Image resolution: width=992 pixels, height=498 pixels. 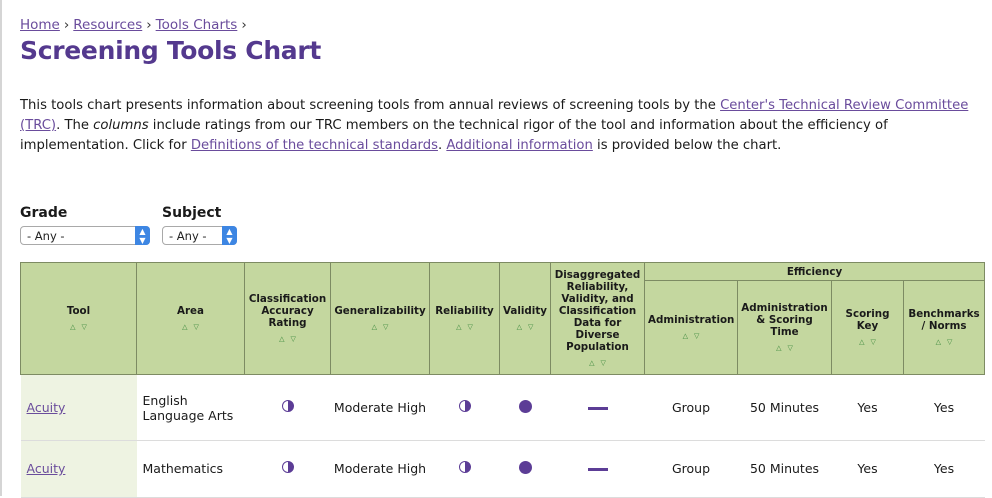 What do you see at coordinates (525, 318) in the screenshot?
I see `column-header-validity: Validity △▽` at bounding box center [525, 318].